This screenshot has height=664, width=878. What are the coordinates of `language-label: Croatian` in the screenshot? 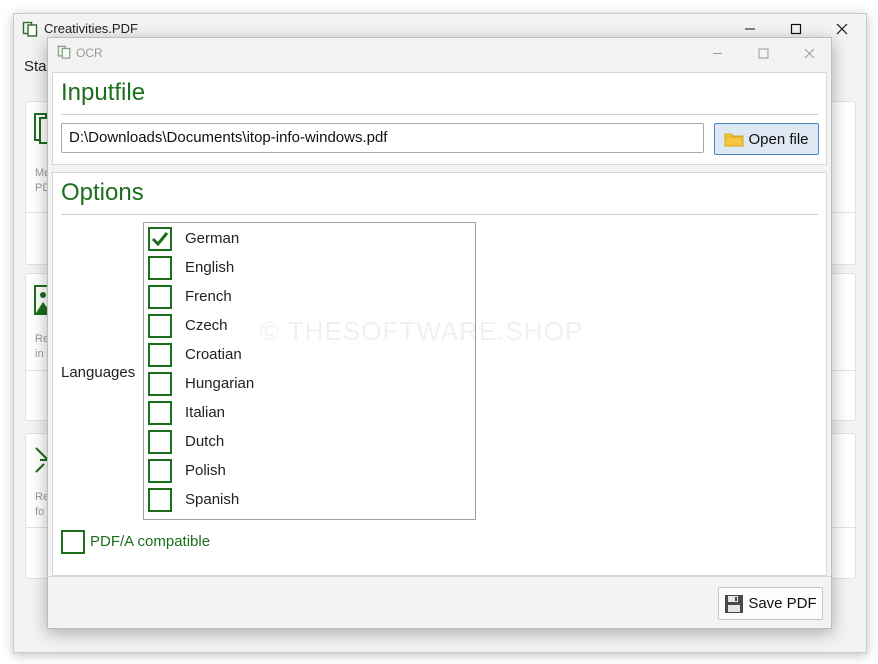 It's located at (213, 354).